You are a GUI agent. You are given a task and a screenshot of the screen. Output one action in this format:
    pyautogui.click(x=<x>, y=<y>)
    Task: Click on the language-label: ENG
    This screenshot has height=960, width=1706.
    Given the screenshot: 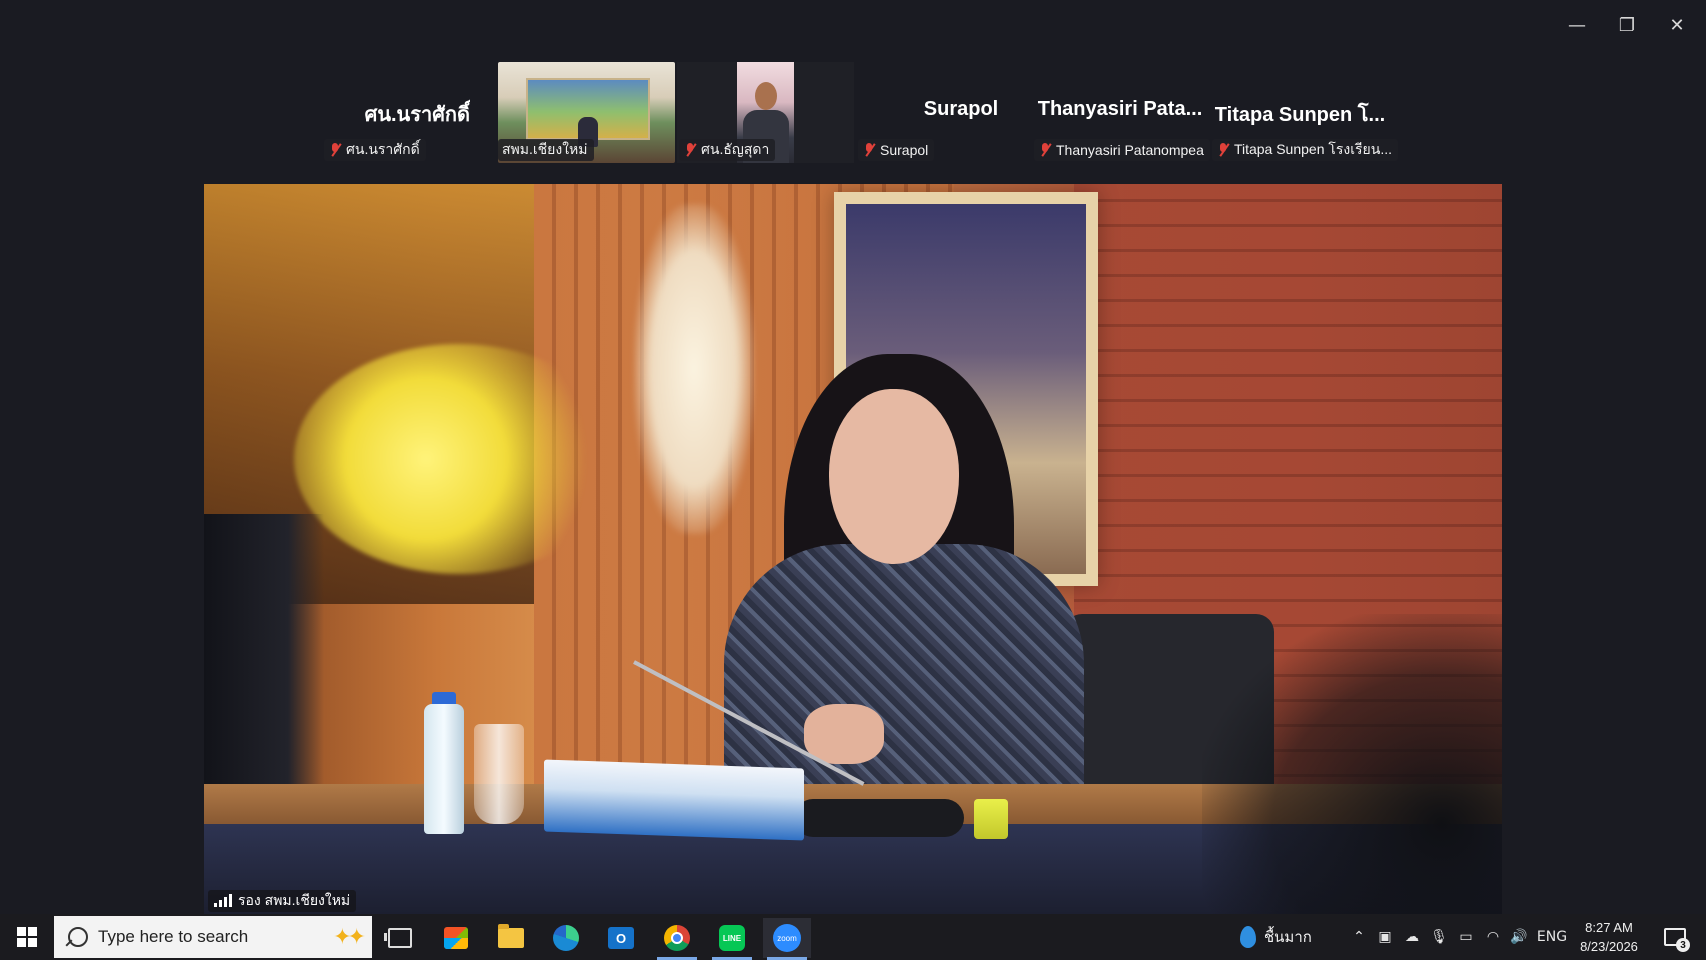 What is the action you would take?
    pyautogui.click(x=1552, y=937)
    